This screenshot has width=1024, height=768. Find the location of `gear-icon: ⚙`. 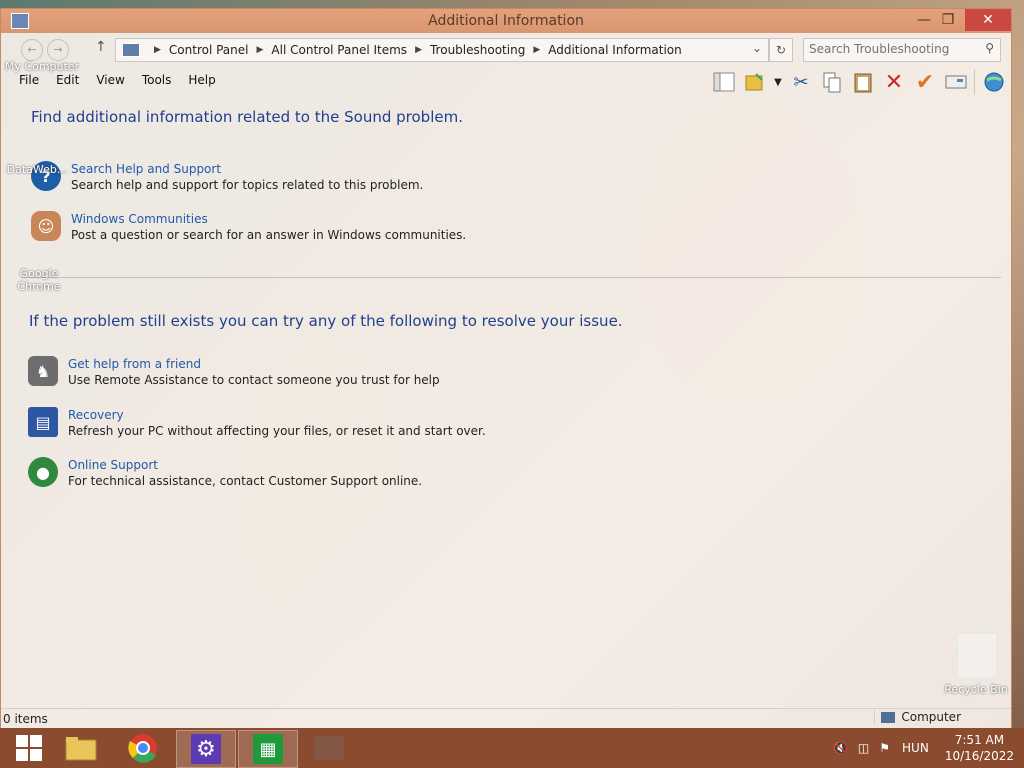

gear-icon: ⚙ is located at coordinates (206, 749).